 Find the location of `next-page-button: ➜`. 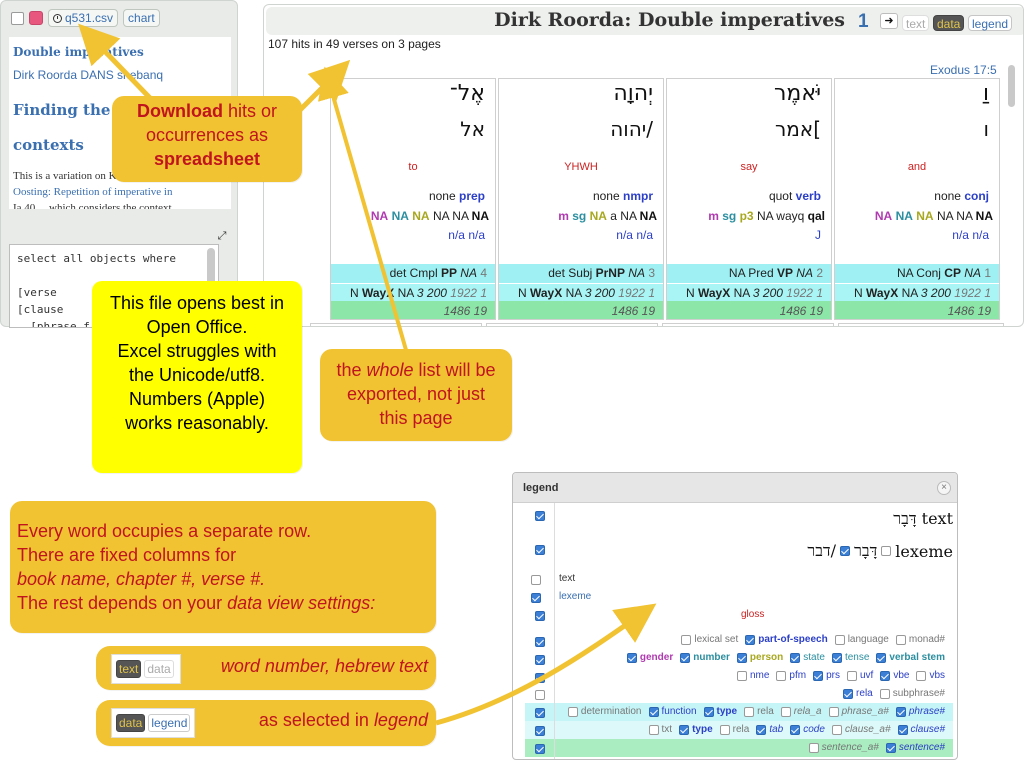

next-page-button: ➜ is located at coordinates (889, 21).